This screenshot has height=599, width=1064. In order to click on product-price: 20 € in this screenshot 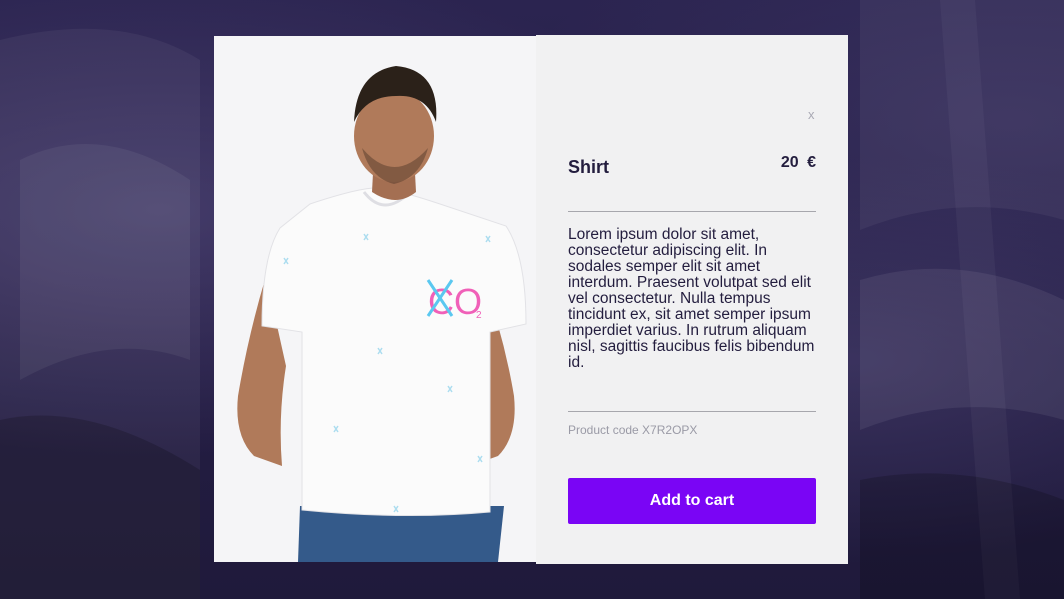, I will do `click(798, 162)`.